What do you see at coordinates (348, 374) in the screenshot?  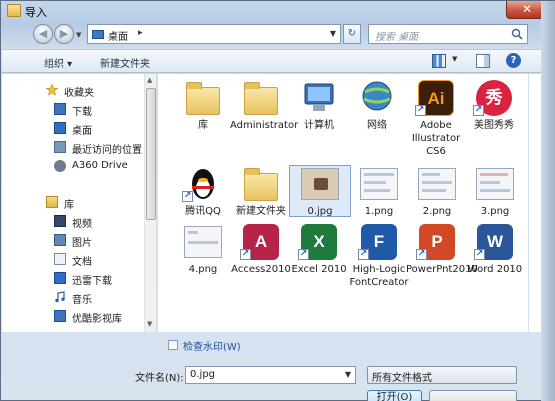 I see `filename-dropdown-icon: ▼` at bounding box center [348, 374].